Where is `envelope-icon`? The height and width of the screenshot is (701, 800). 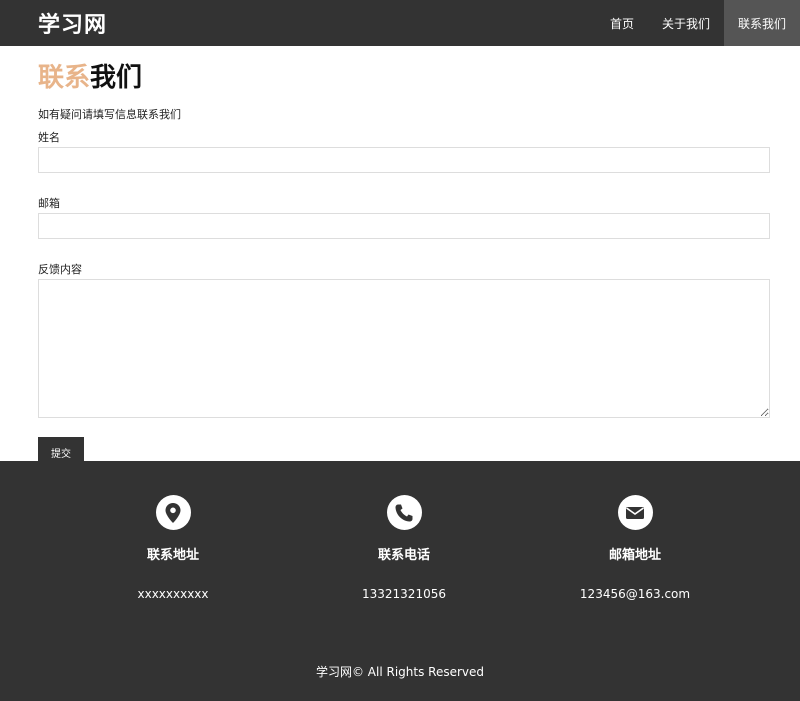
envelope-icon is located at coordinates (635, 512).